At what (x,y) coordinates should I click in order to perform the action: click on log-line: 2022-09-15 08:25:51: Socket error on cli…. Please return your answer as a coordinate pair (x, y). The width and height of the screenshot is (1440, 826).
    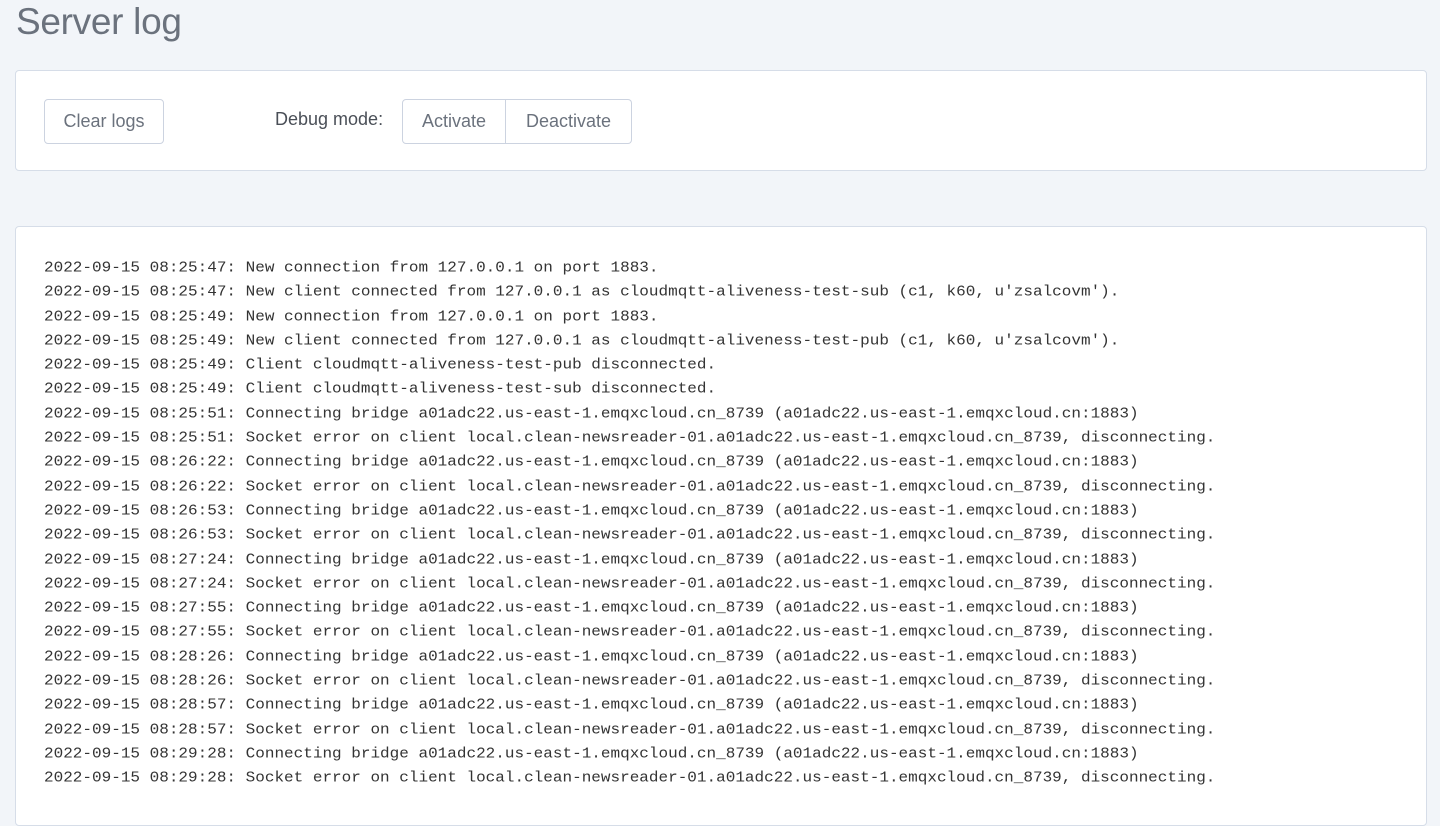
    Looking at the image, I should click on (630, 438).